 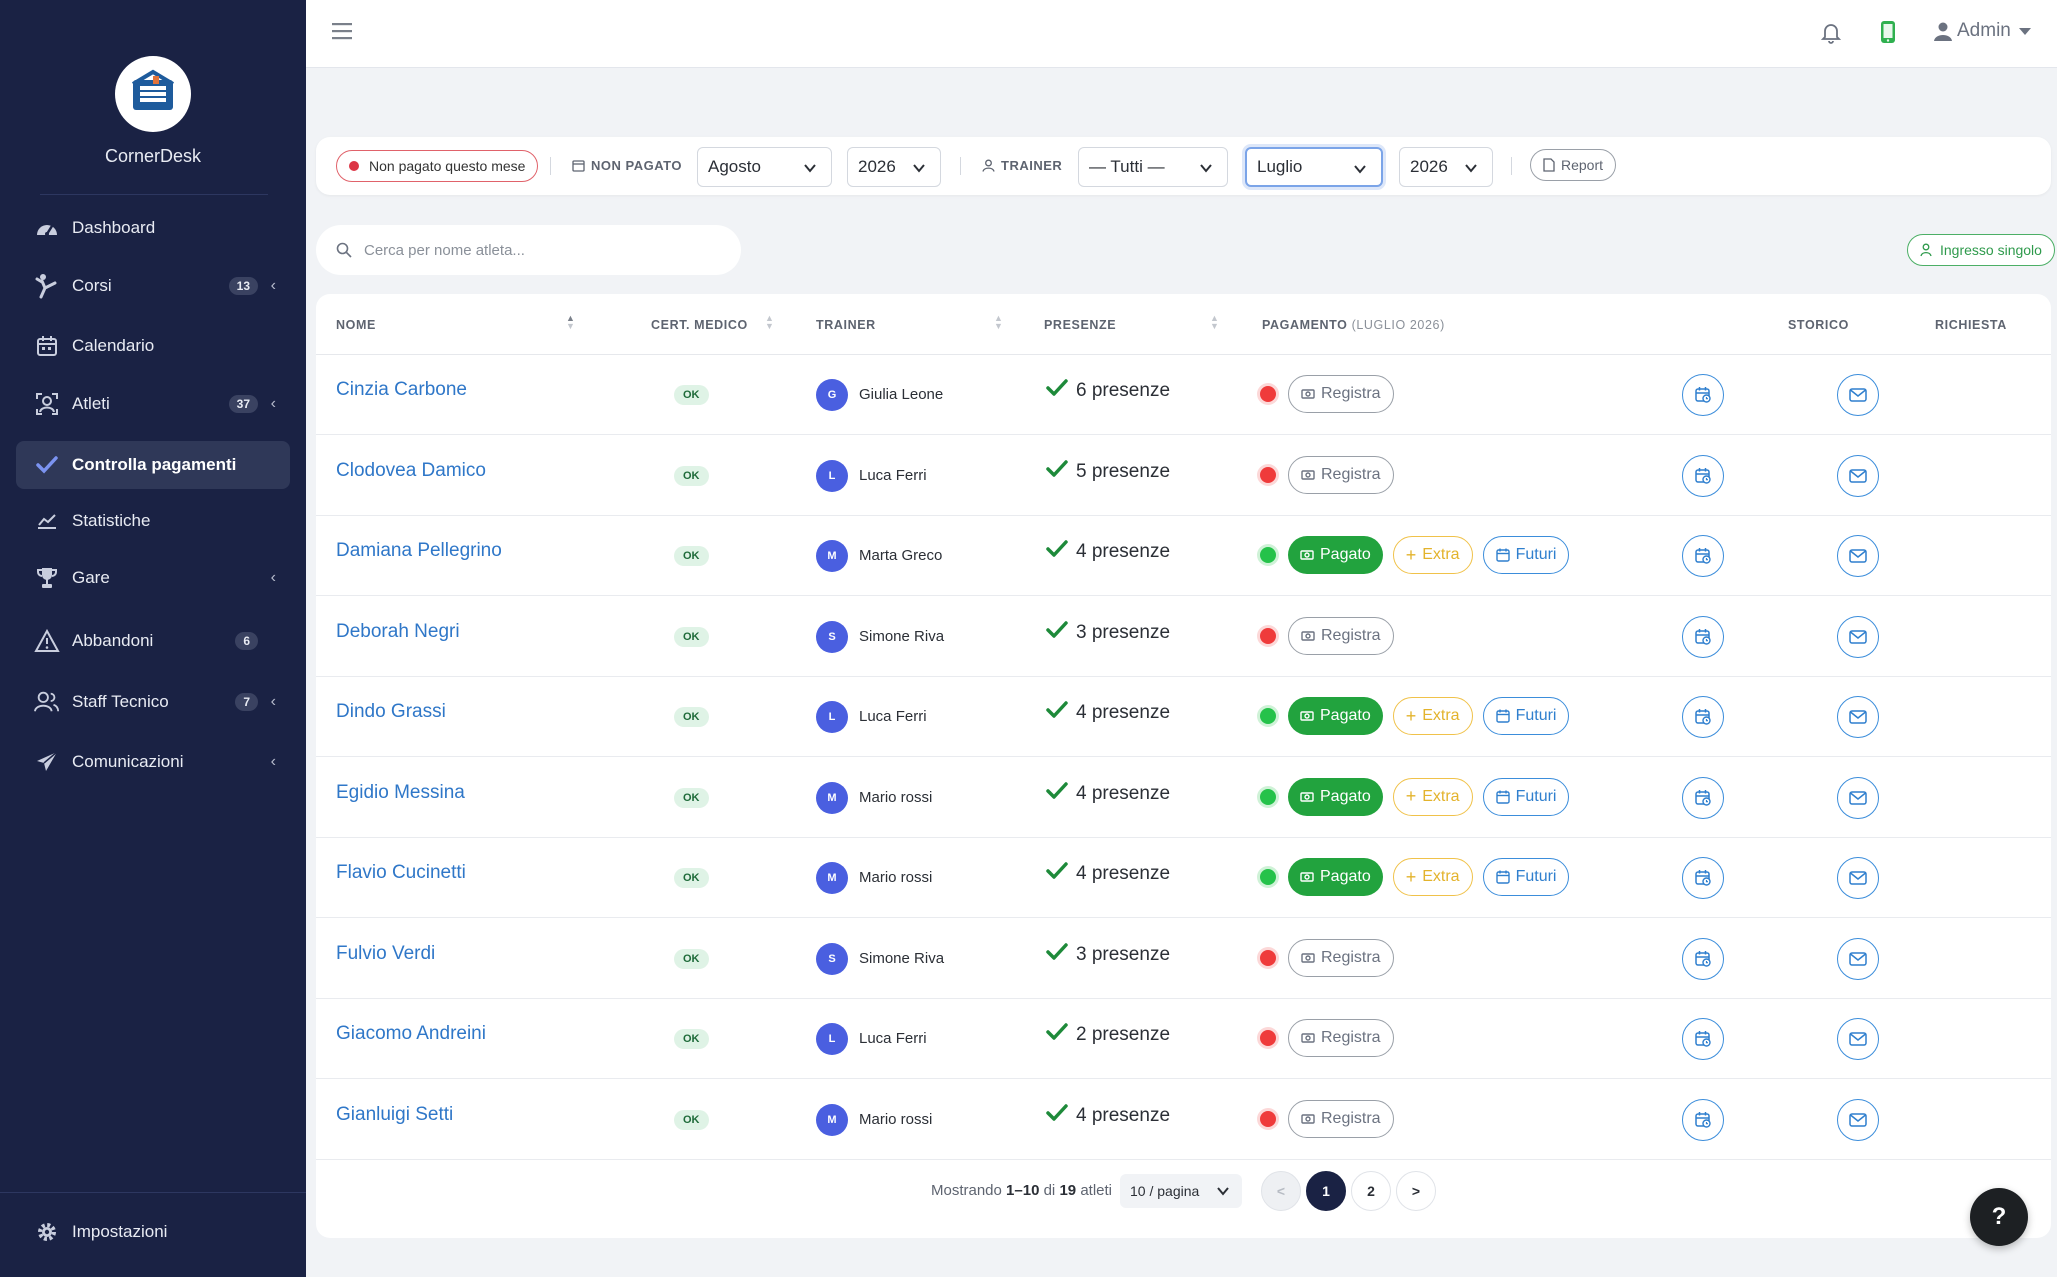 What do you see at coordinates (153, 641) in the screenshot?
I see `sidebar-item-abbandoni: Abbandoni 6` at bounding box center [153, 641].